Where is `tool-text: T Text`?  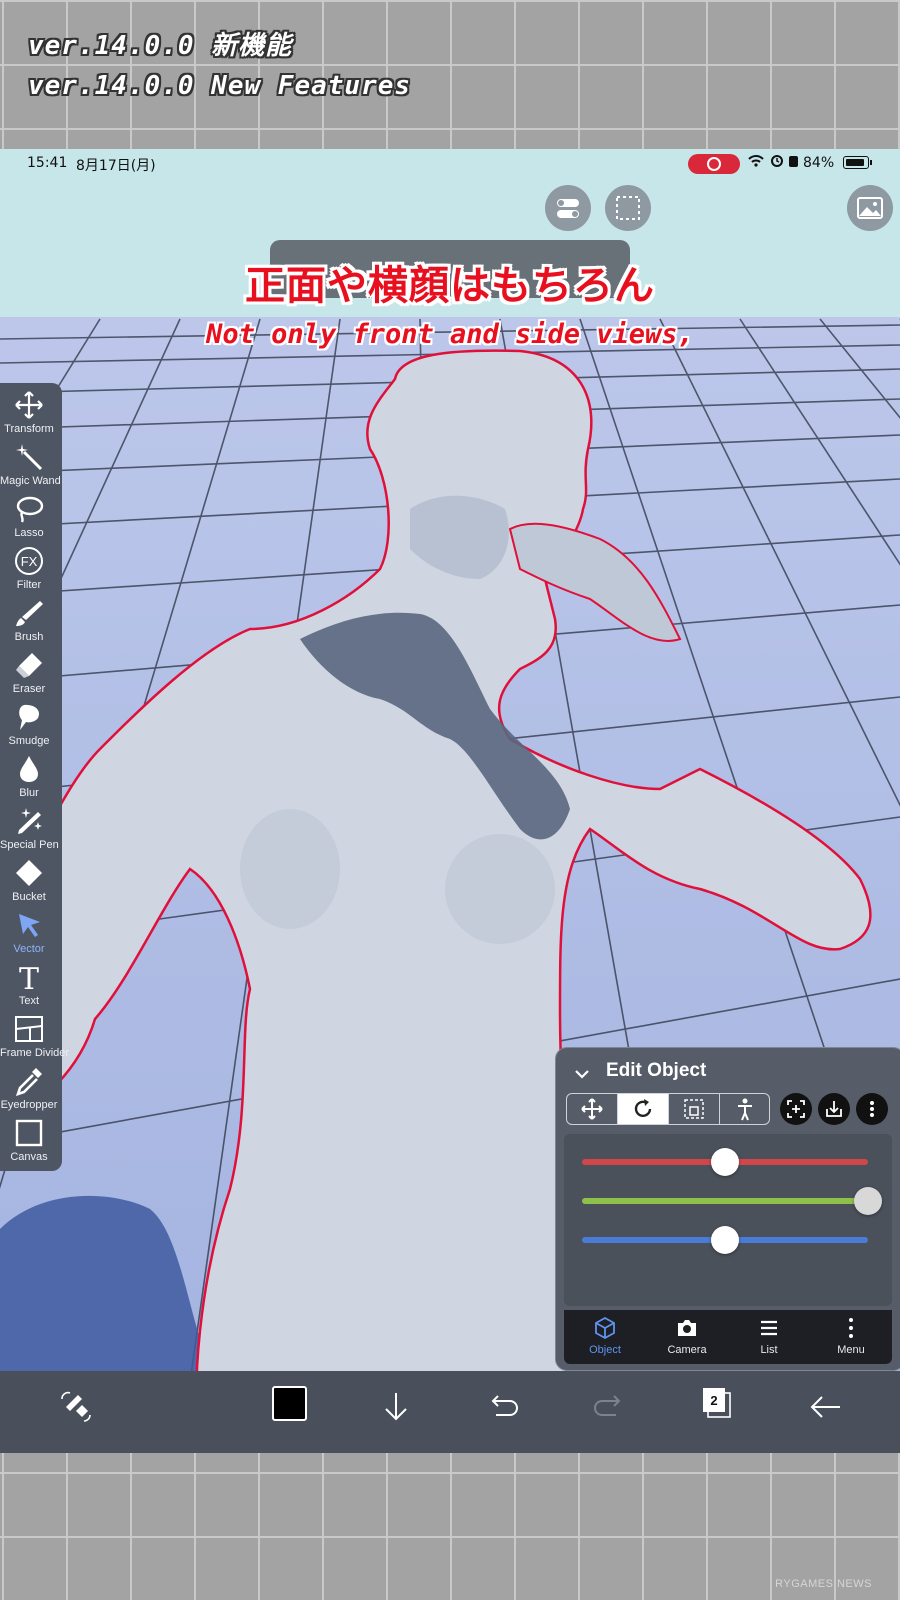
tool-text: T Text is located at coordinates (29, 984).